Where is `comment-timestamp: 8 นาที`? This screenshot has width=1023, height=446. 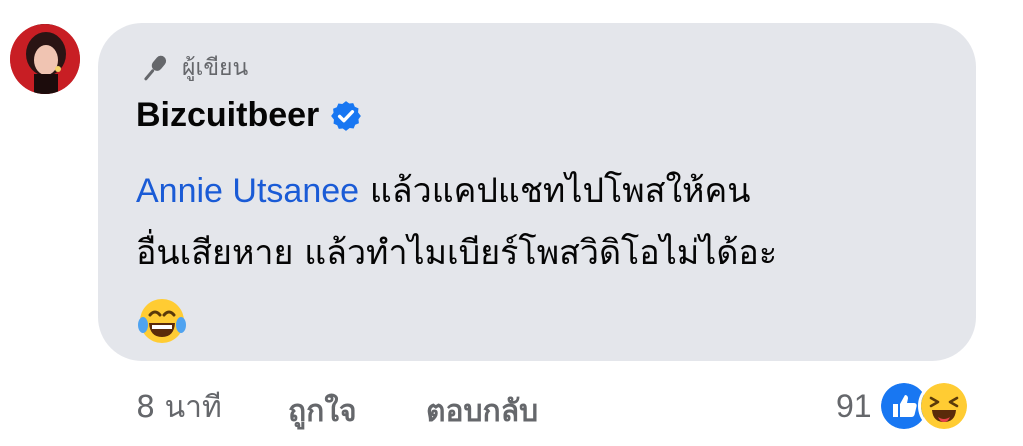 comment-timestamp: 8 นาที is located at coordinates (179, 407).